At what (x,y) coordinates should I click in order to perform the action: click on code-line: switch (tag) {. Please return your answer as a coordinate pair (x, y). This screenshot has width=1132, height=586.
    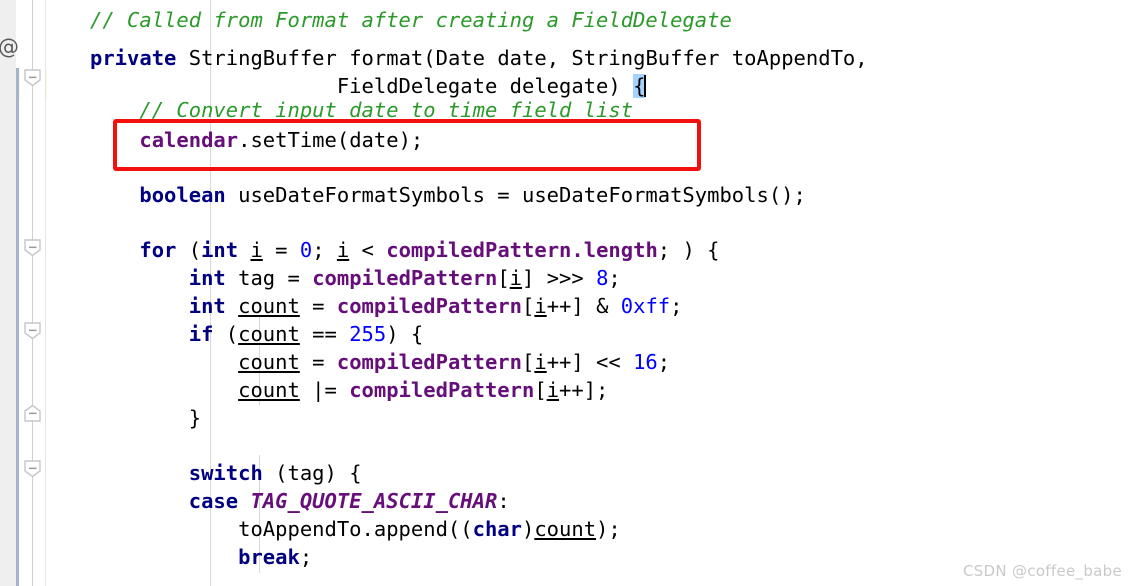
    Looking at the image, I should click on (226, 473).